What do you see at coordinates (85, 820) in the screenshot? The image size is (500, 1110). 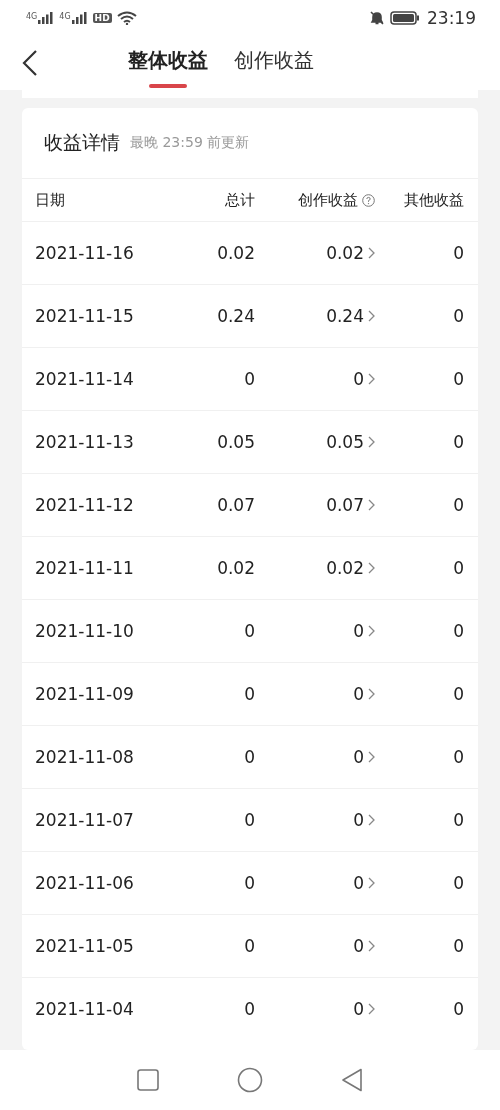 I see `date-cell-text: 2021-11-07` at bounding box center [85, 820].